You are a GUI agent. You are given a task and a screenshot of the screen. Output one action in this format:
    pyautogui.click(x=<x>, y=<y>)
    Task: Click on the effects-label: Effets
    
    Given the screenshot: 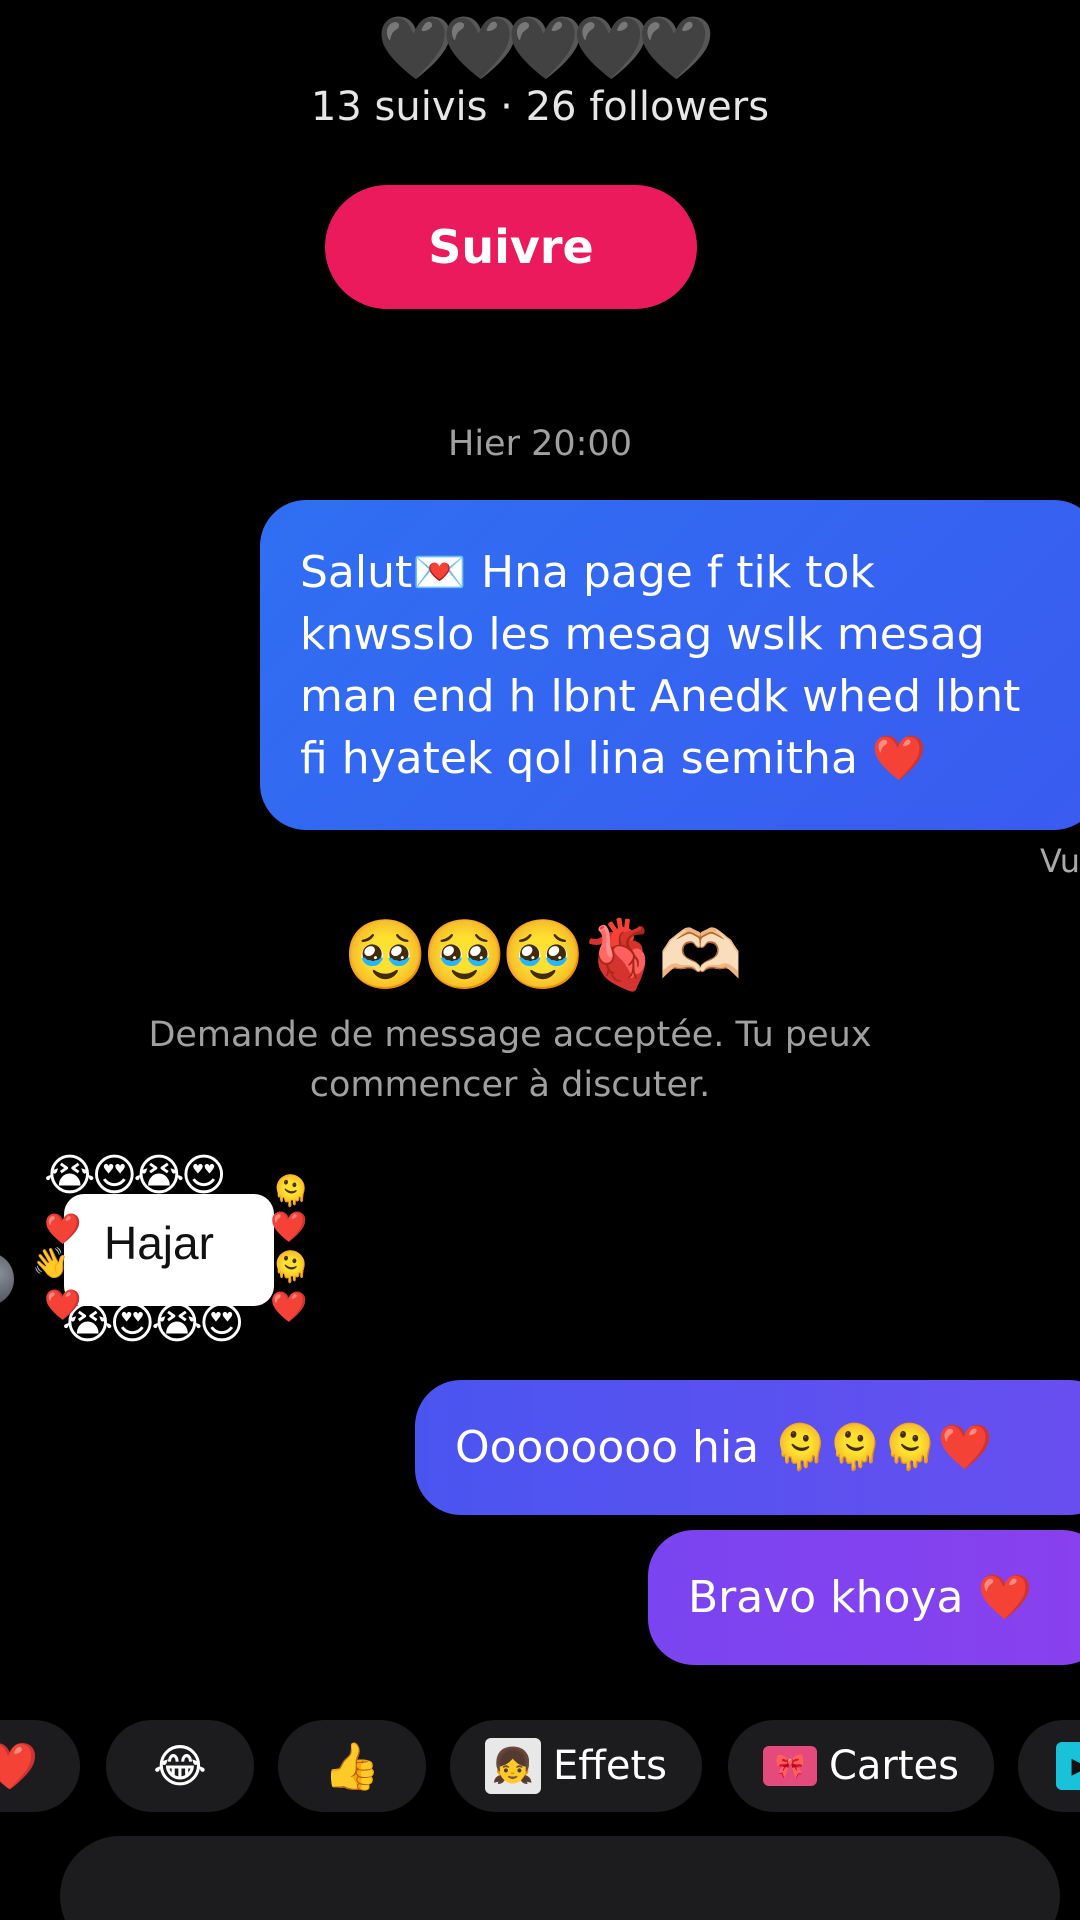 What is the action you would take?
    pyautogui.click(x=610, y=1766)
    